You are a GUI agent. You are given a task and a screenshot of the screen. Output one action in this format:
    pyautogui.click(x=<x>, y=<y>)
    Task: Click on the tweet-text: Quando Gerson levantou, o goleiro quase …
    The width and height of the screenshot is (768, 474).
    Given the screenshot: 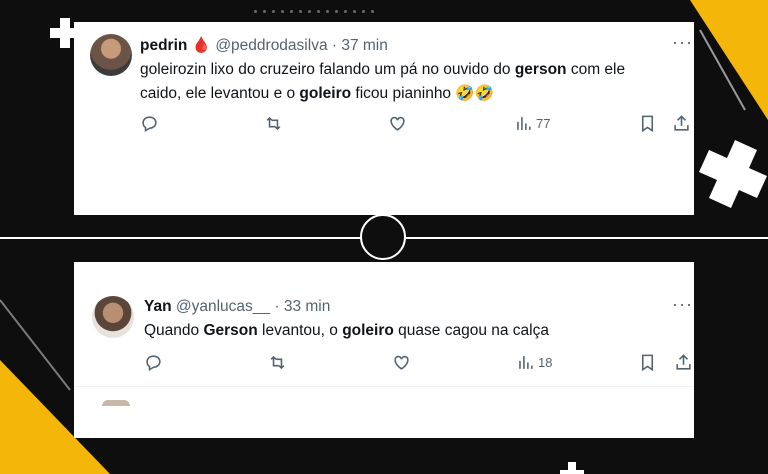 What is the action you would take?
    pyautogui.click(x=346, y=330)
    